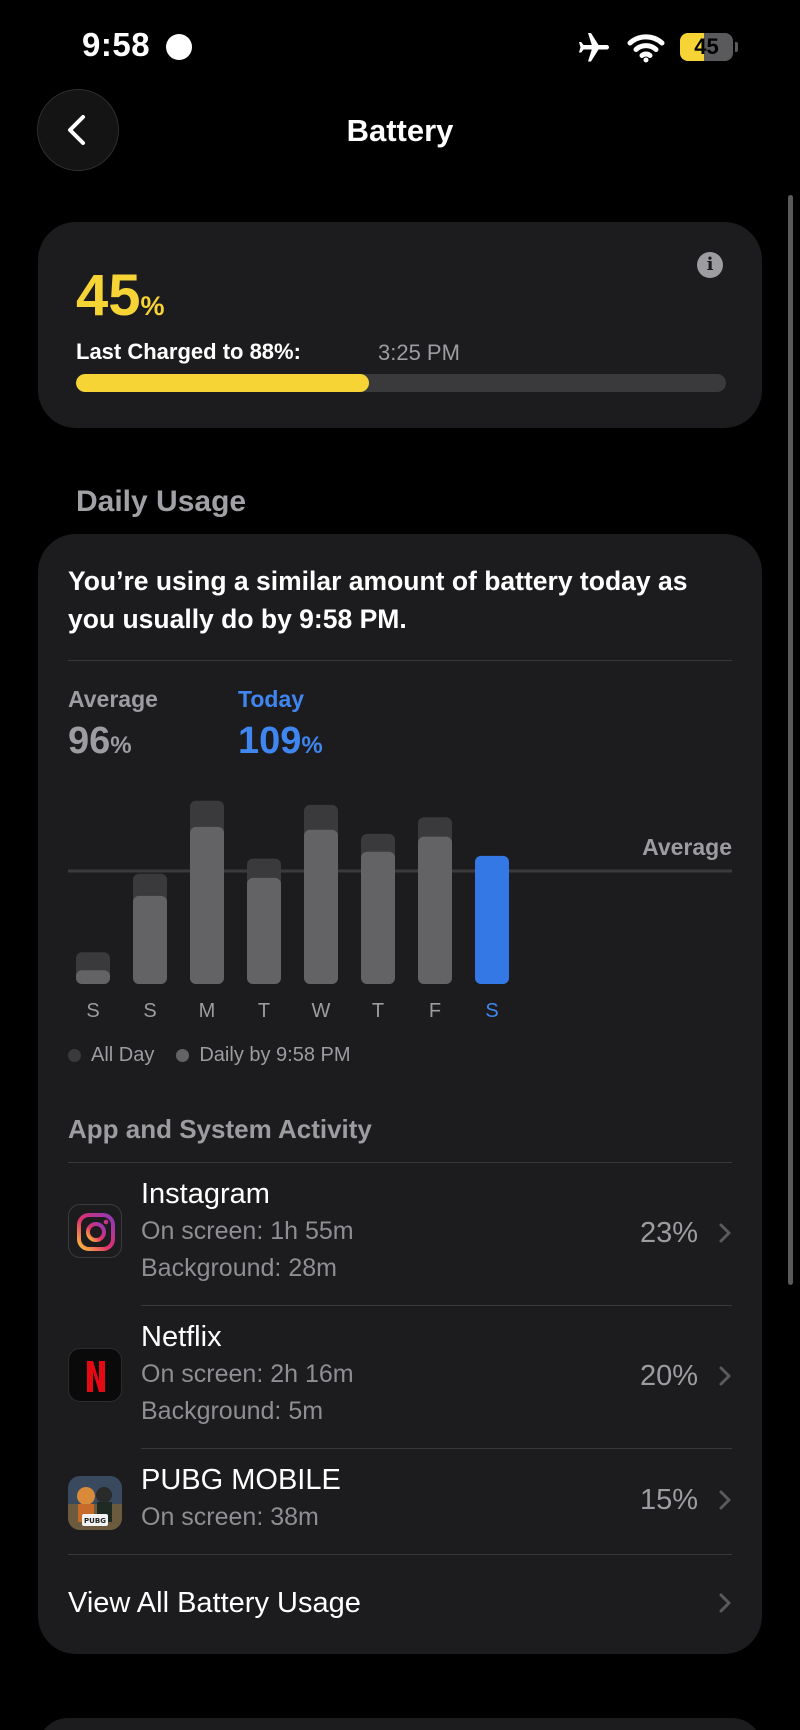  I want to click on last-charged-label: Last Charged to 88%:, so click(188, 351).